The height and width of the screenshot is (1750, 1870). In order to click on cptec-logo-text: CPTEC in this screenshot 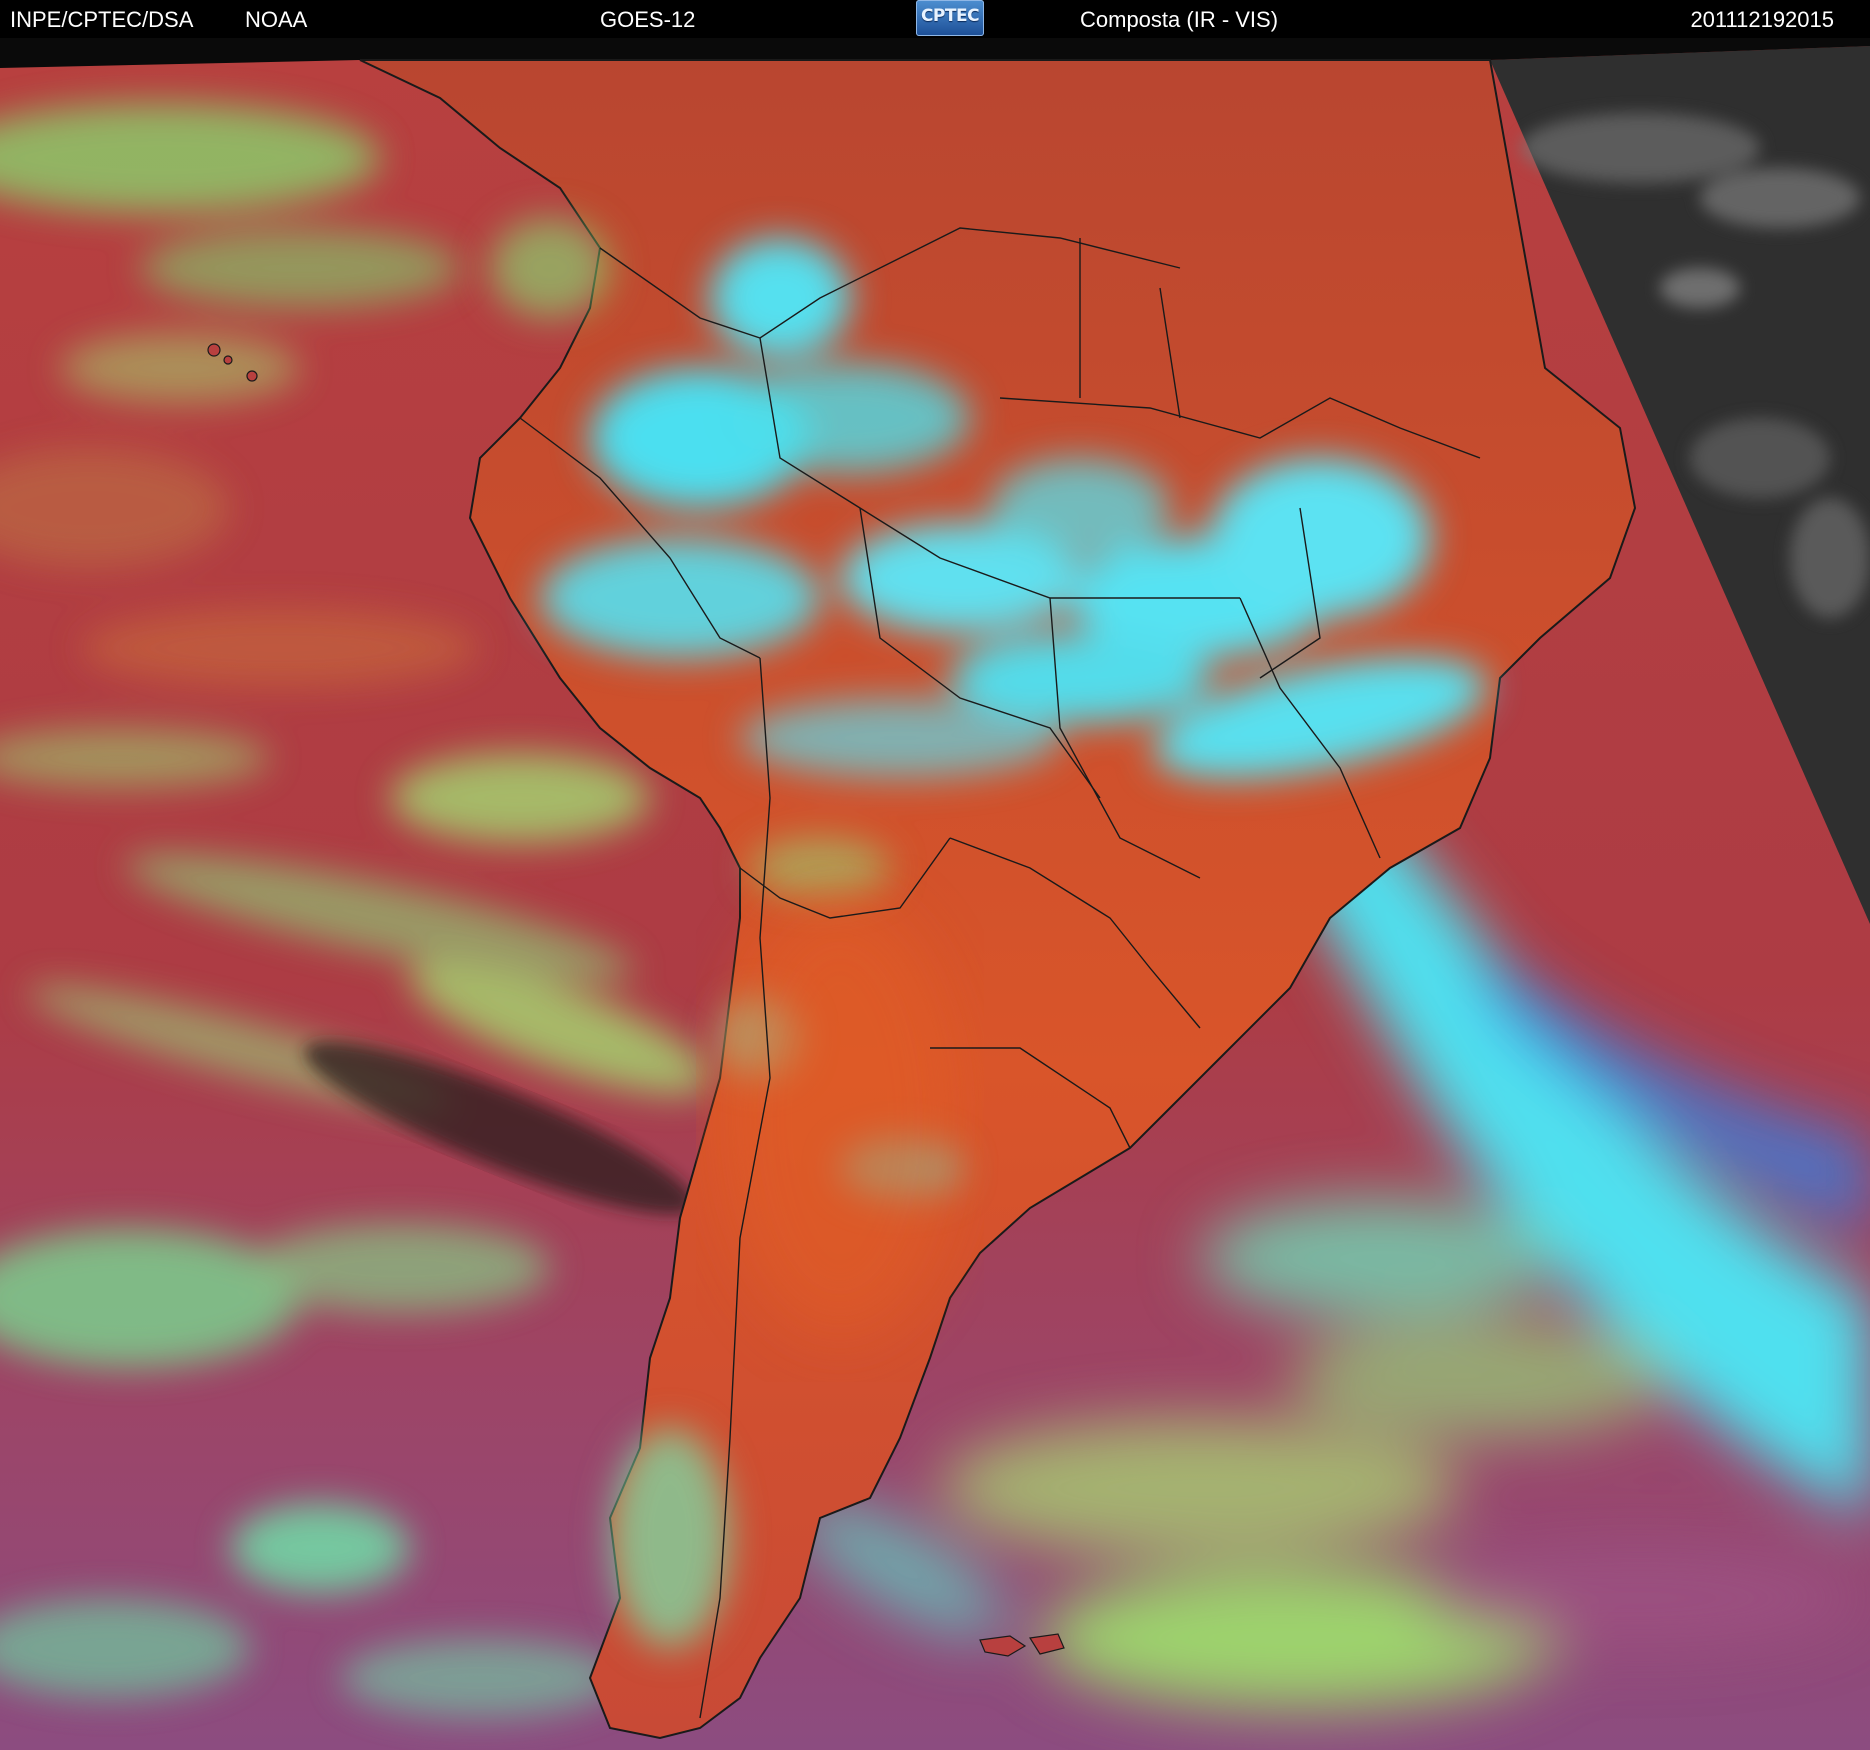, I will do `click(950, 16)`.